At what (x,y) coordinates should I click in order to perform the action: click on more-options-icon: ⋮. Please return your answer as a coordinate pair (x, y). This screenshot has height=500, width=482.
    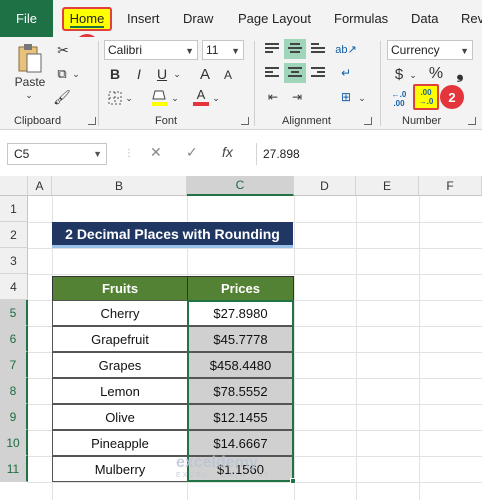
    Looking at the image, I should click on (129, 153).